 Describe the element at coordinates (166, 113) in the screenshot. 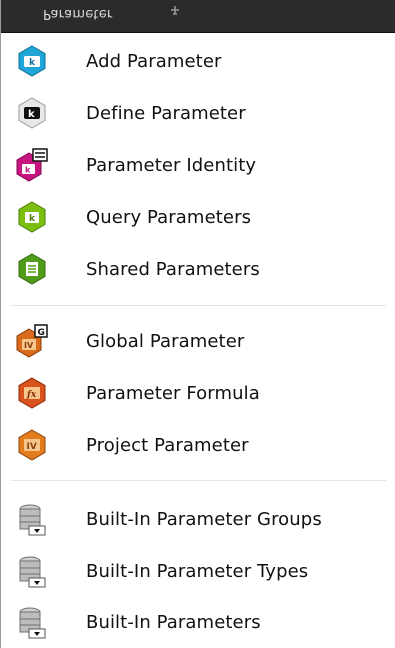

I see `menu-item-label: Define Parameter` at that location.